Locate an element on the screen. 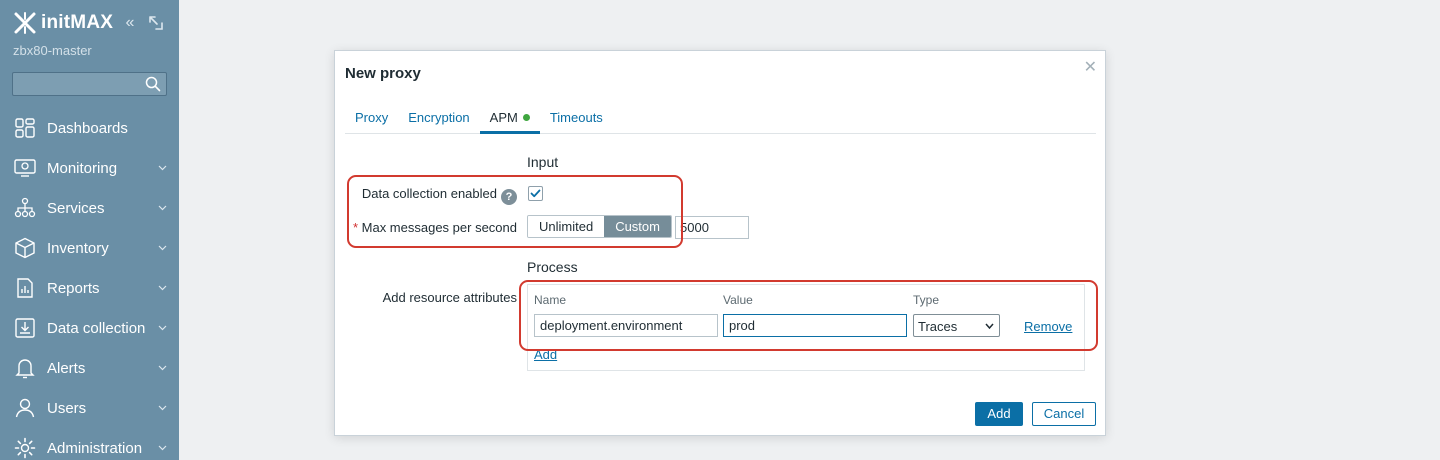 This screenshot has height=460, width=1440. initmax-logo-icon is located at coordinates (25, 23).